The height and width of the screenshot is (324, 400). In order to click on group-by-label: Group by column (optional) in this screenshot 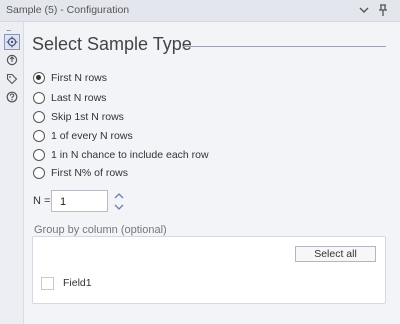, I will do `click(100, 230)`.